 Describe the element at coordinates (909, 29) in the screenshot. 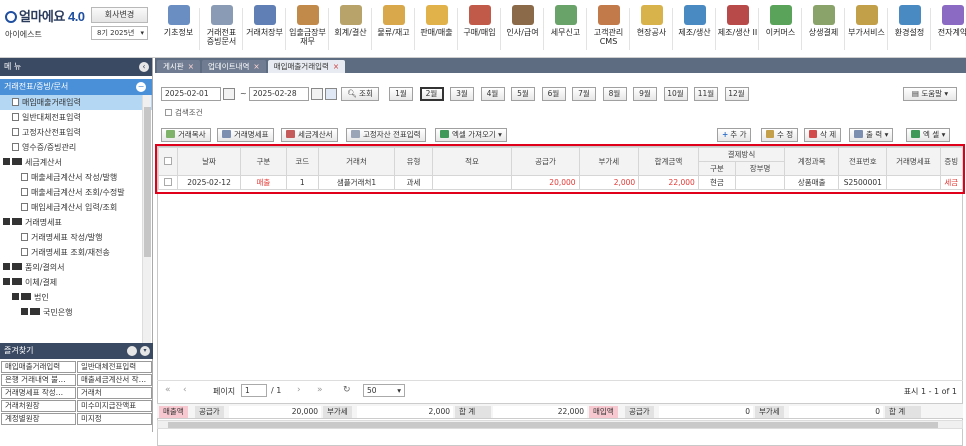

I see `menu-settings: 환경설정` at that location.